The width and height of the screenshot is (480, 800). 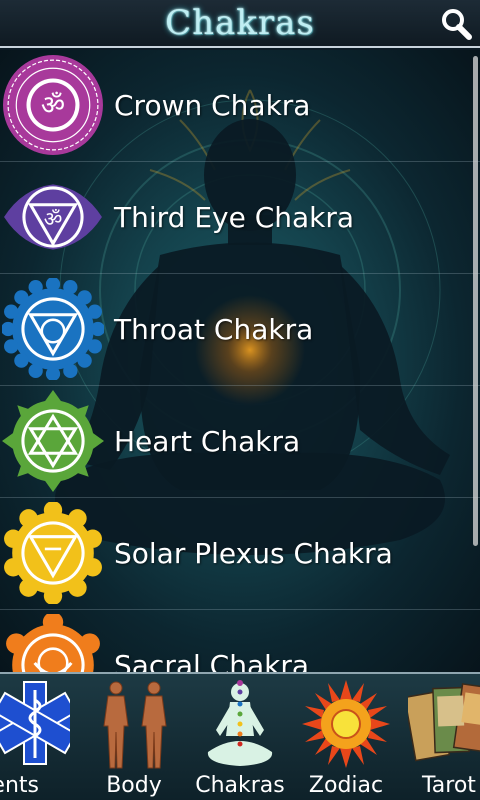 What do you see at coordinates (456, 24) in the screenshot?
I see `search-icon` at bounding box center [456, 24].